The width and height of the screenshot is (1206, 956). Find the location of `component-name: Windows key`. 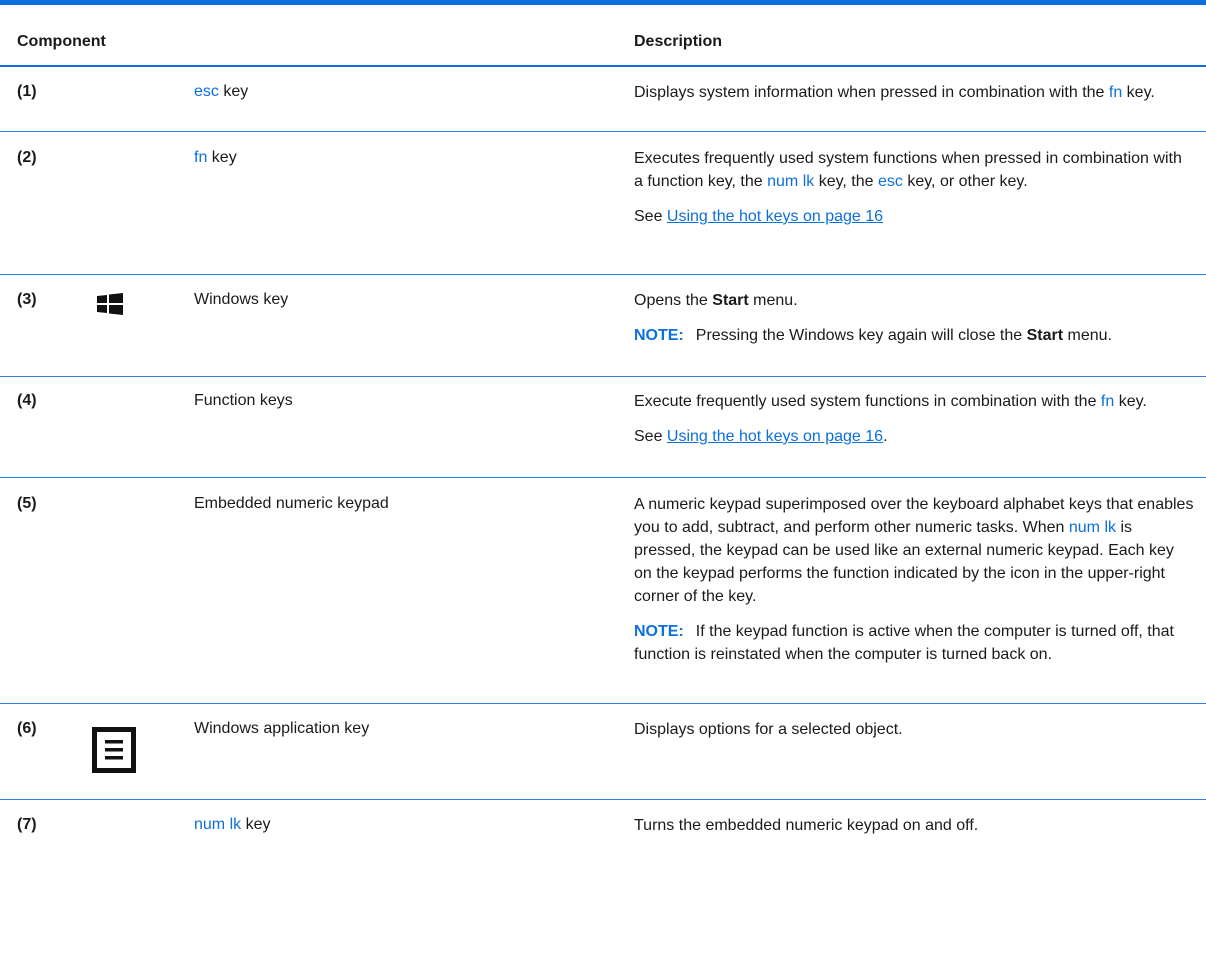

component-name: Windows key is located at coordinates (241, 299).